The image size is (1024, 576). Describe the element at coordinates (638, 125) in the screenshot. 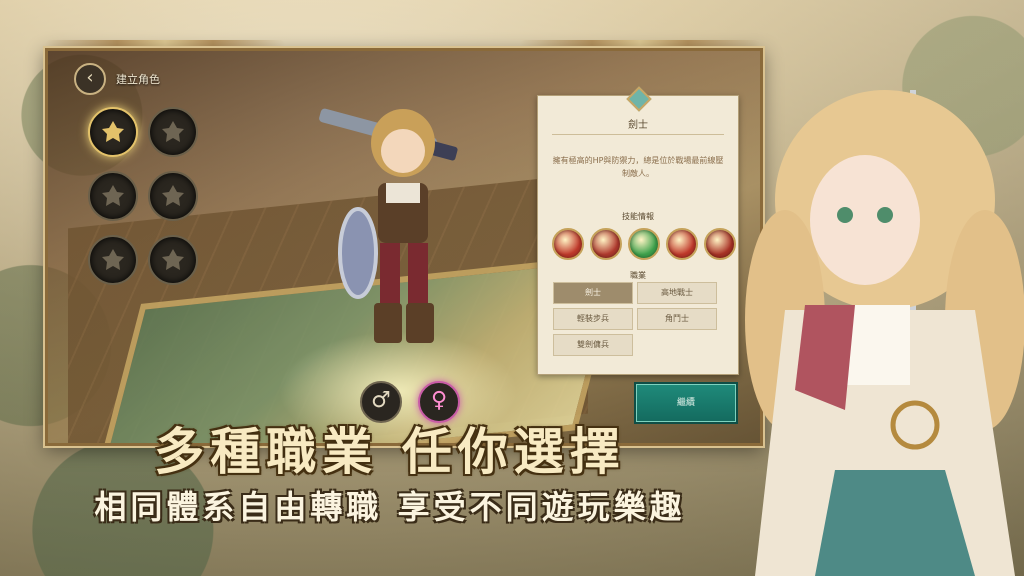

I see `class-name: 劍士` at that location.